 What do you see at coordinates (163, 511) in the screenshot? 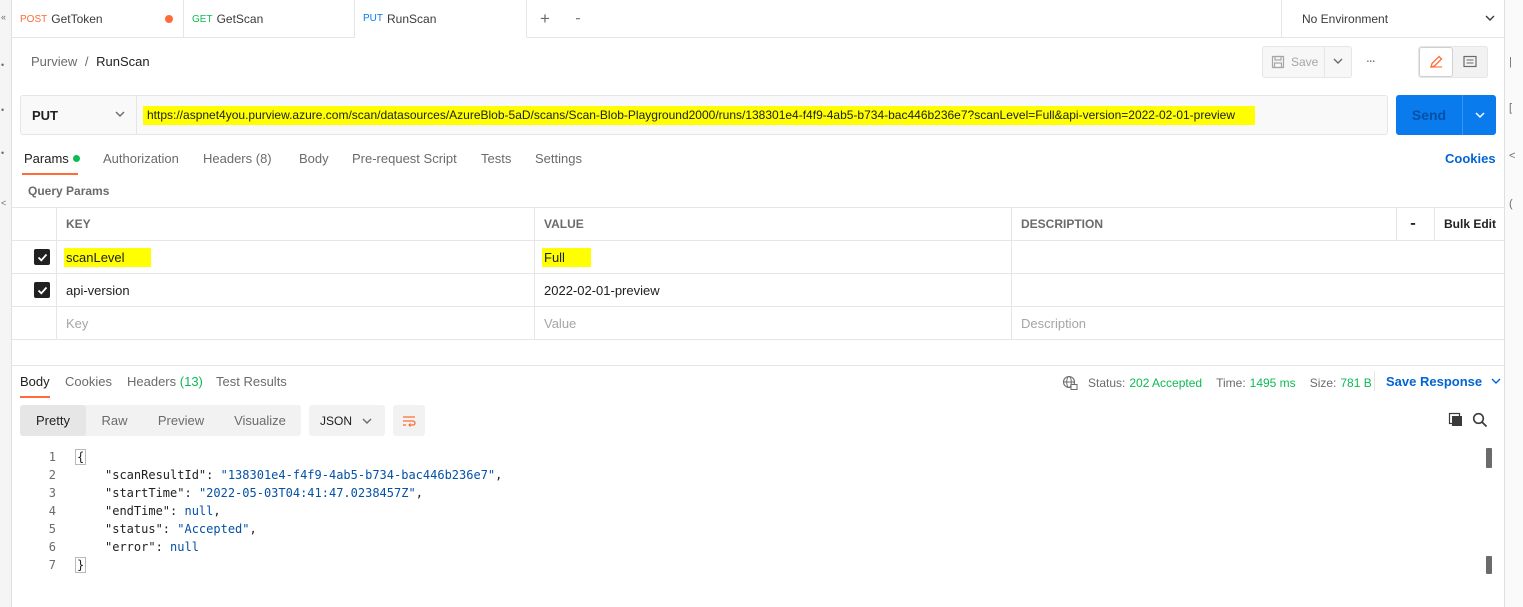
I see `code-line: "endTime": null,` at bounding box center [163, 511].